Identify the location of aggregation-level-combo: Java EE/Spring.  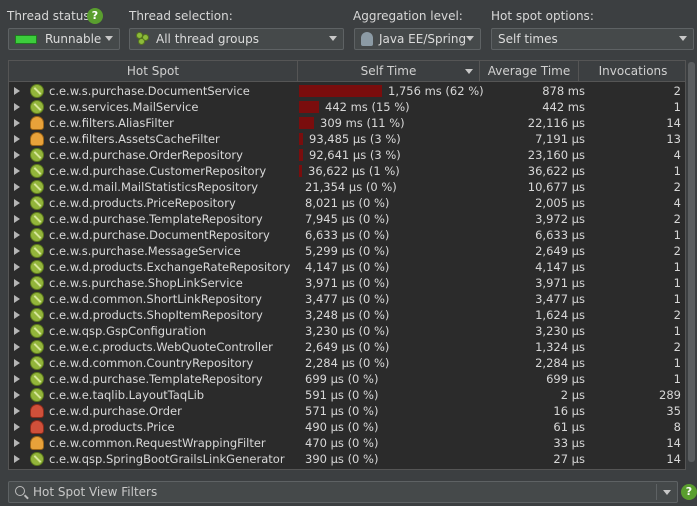
(417, 39).